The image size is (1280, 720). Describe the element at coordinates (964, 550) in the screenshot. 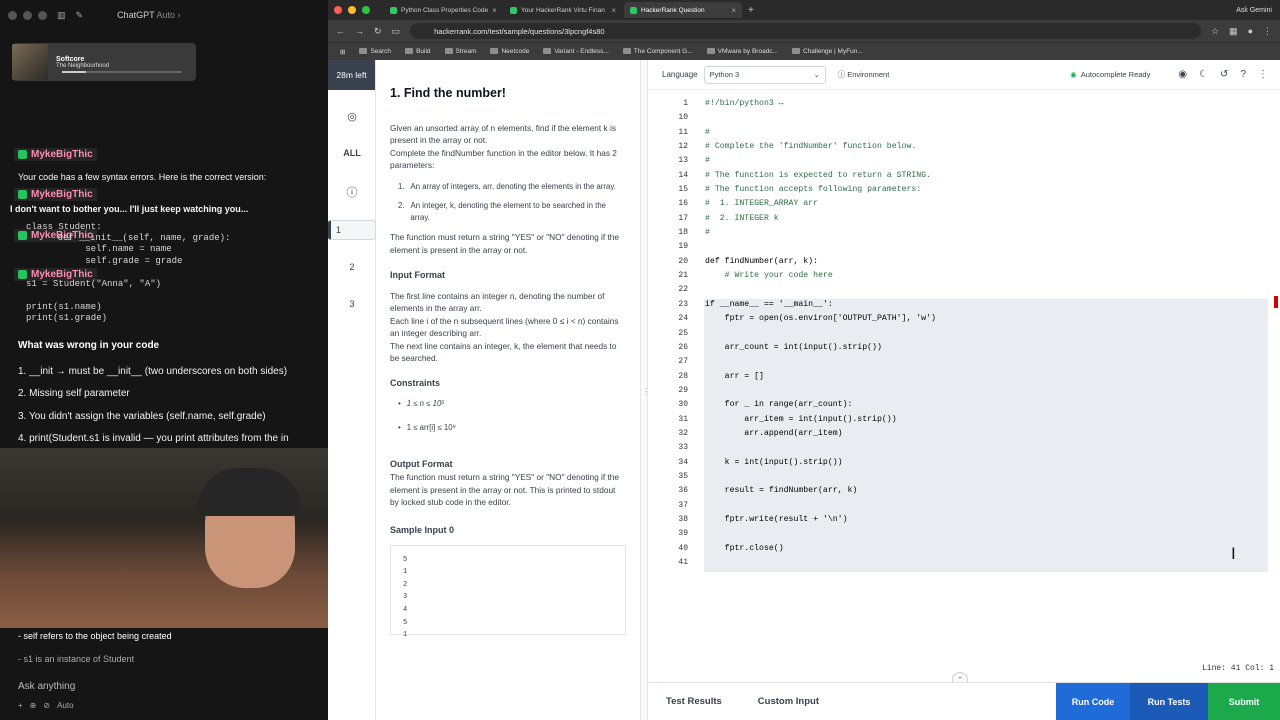

I see `code-line: 40 fptr.close()` at that location.